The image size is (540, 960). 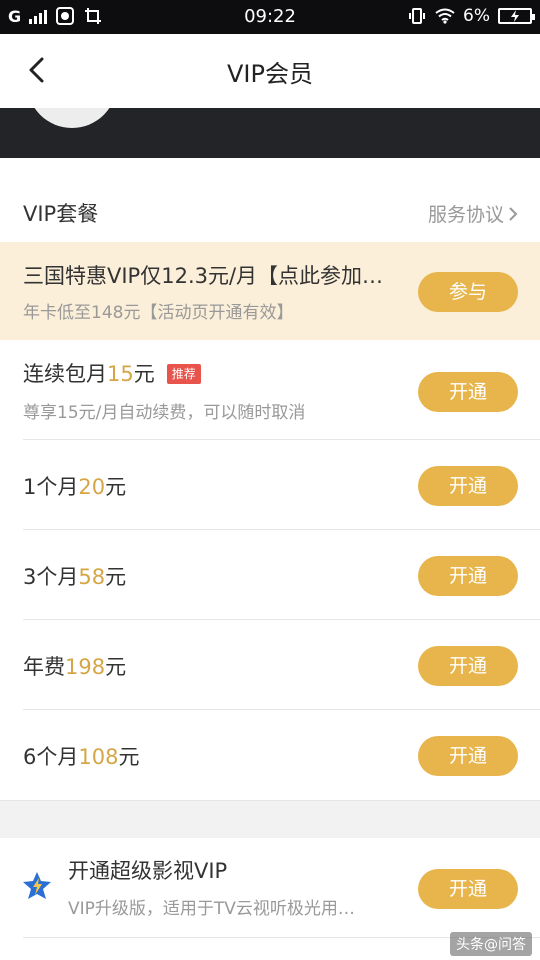 What do you see at coordinates (270, 133) in the screenshot?
I see `profile-banner` at bounding box center [270, 133].